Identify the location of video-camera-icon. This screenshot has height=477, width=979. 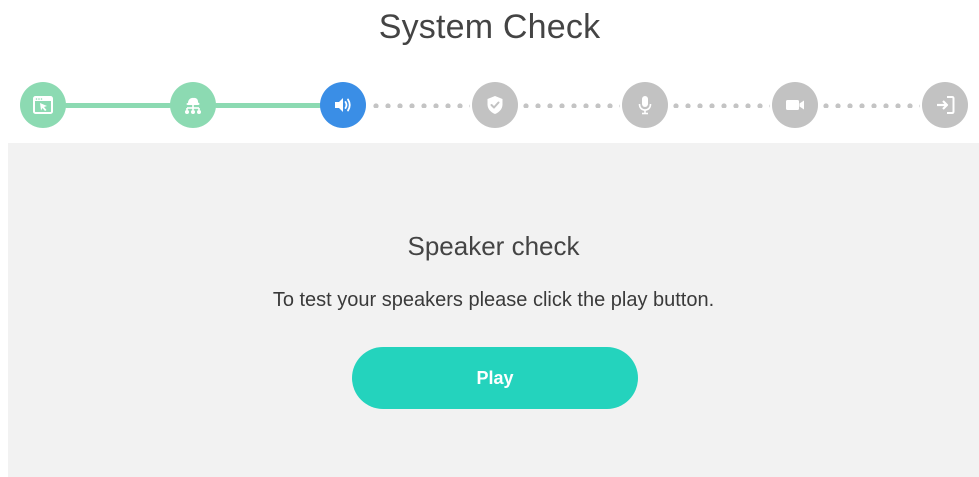
(795, 105).